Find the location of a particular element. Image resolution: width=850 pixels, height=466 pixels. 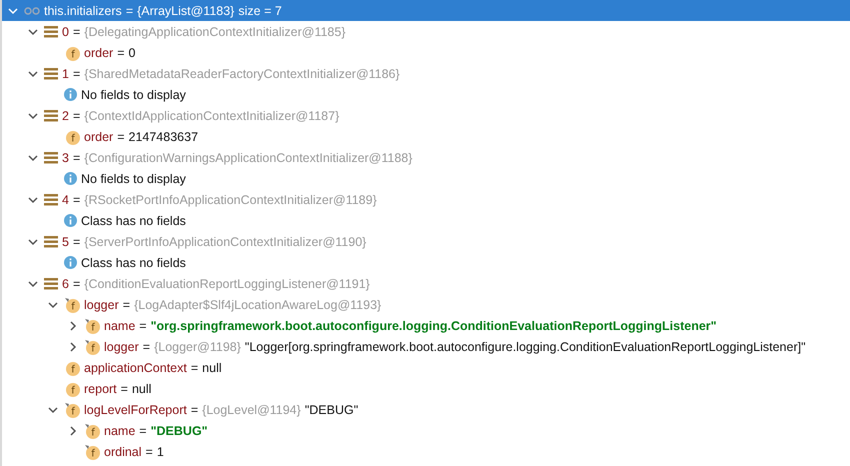

tree-row: f name = "org.springframework.boot.autoconfigure.logging.ConditionEvaluationReportLoggingListener" is located at coordinates (426, 325).